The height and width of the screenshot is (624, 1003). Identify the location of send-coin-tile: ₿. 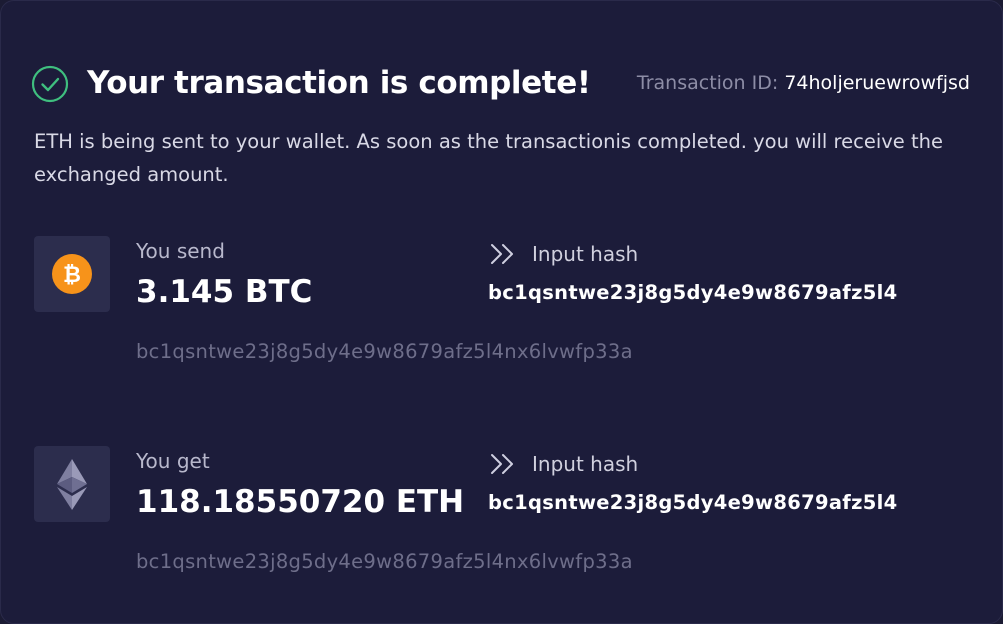
(72, 274).